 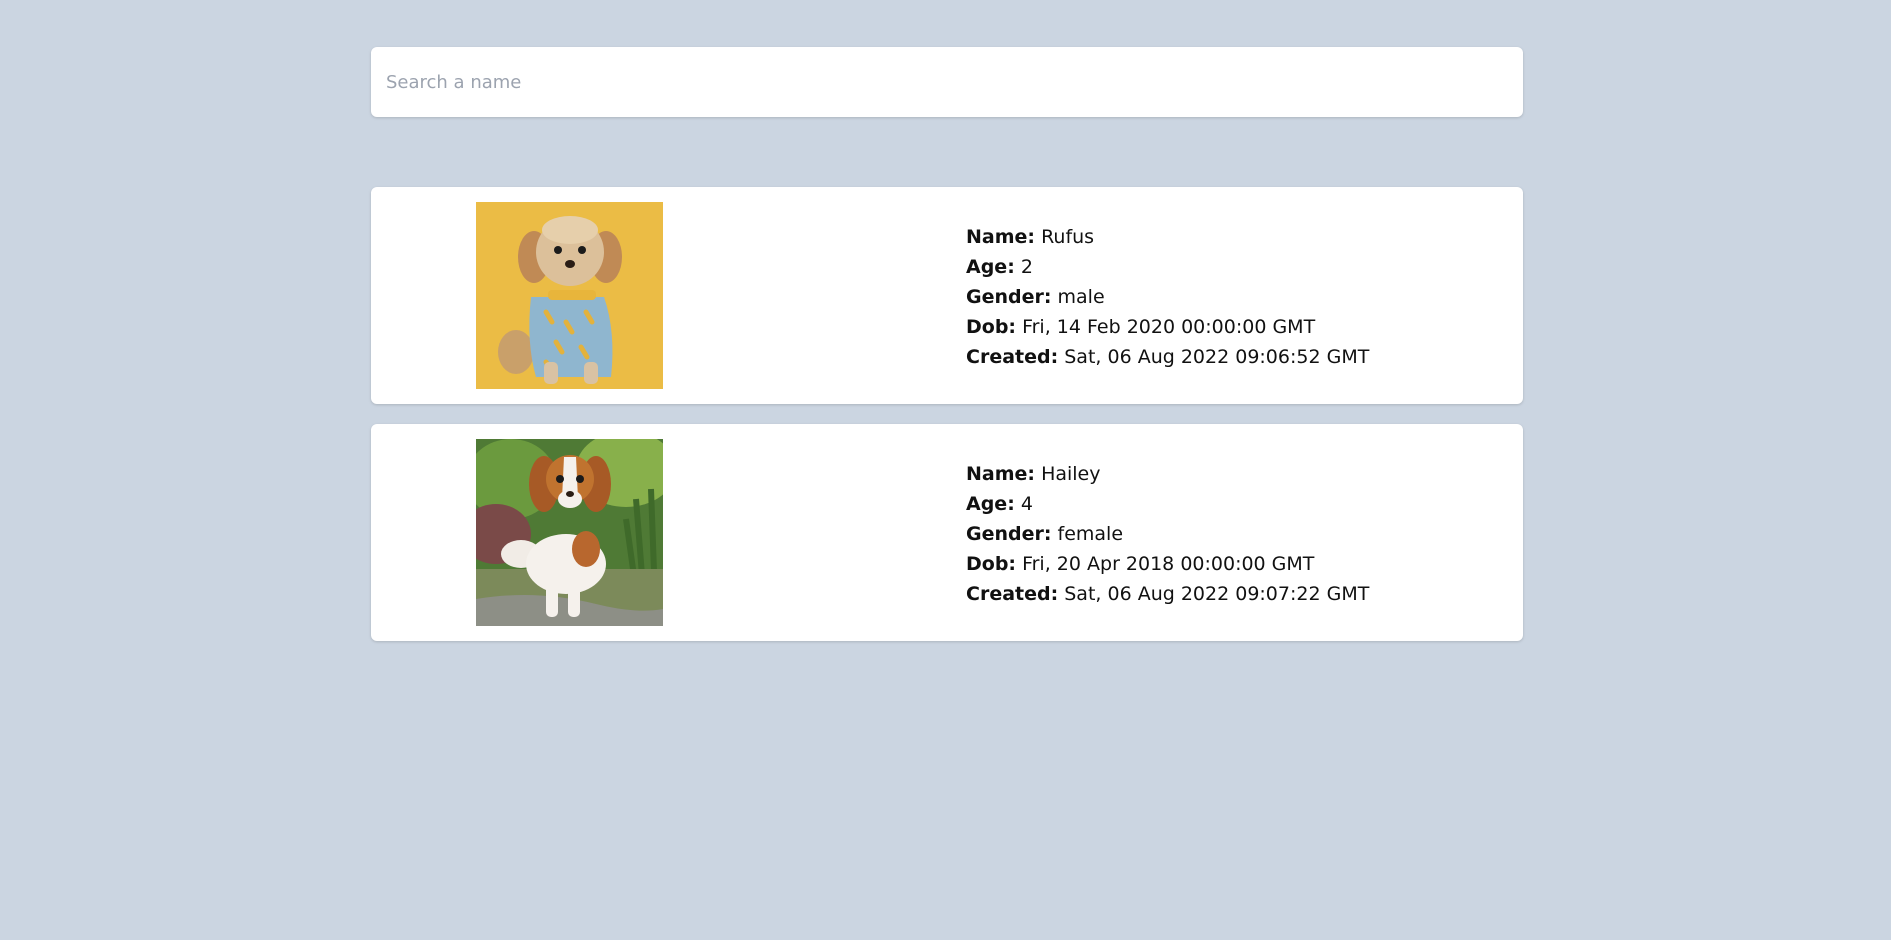 What do you see at coordinates (1167, 267) in the screenshot?
I see `pet-age-row: Age: 2` at bounding box center [1167, 267].